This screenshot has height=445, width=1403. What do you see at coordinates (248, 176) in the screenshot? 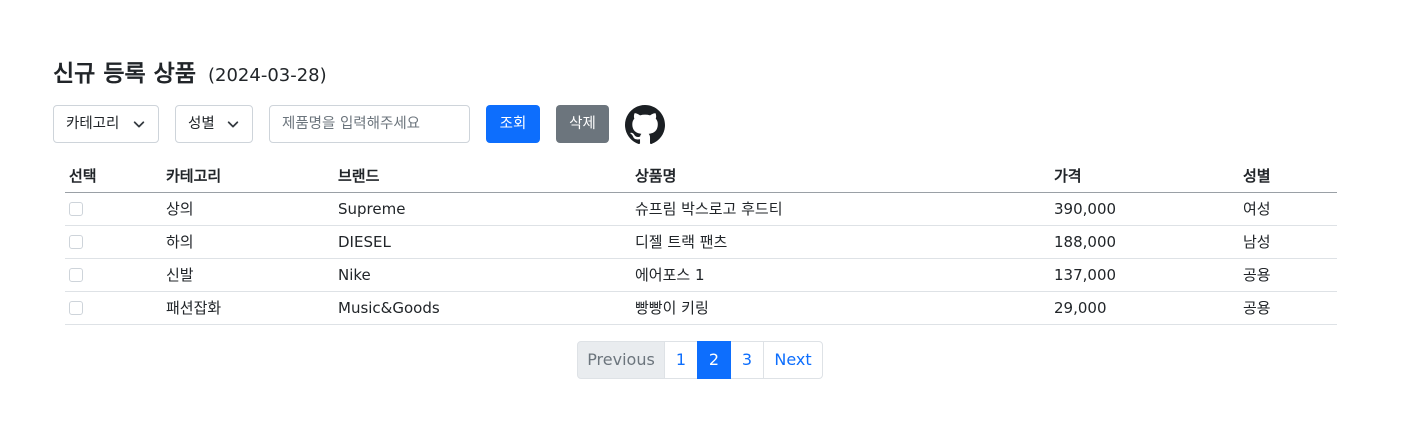
I see `column-header-category: 카테고리` at bounding box center [248, 176].